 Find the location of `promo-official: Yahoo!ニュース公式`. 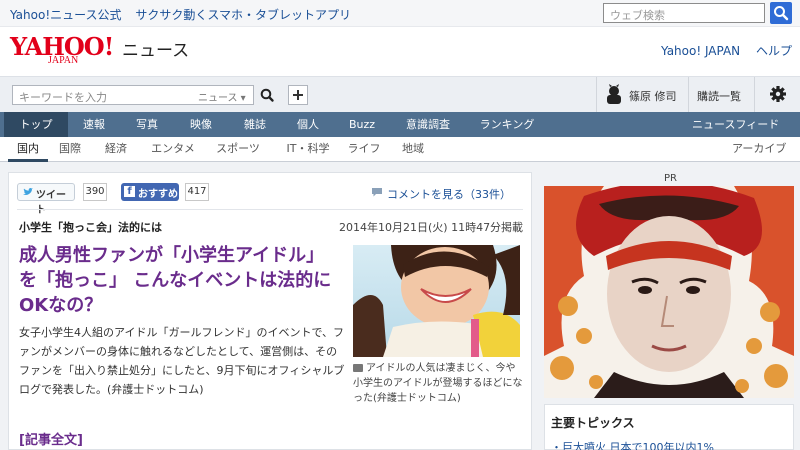

promo-official: Yahoo!ニュース公式 is located at coordinates (66, 15).